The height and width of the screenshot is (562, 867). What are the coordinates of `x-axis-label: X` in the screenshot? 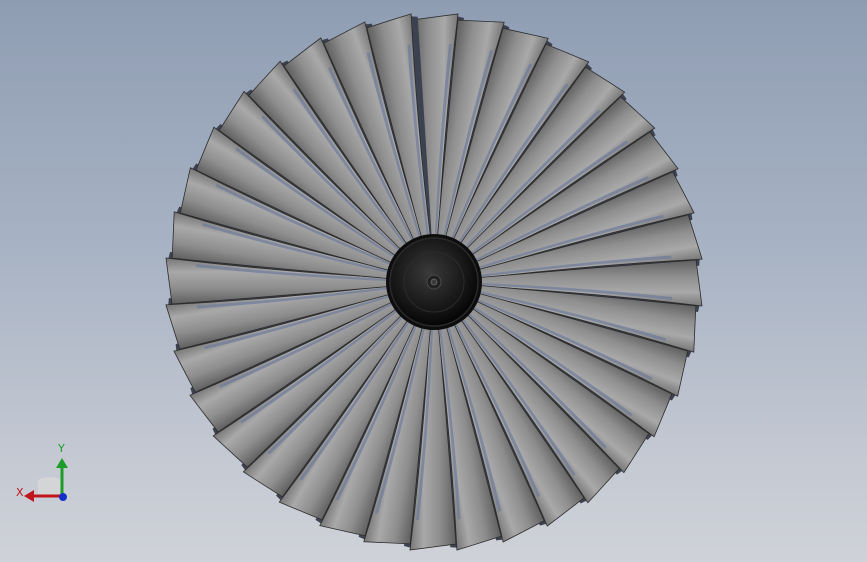 It's located at (20, 492).